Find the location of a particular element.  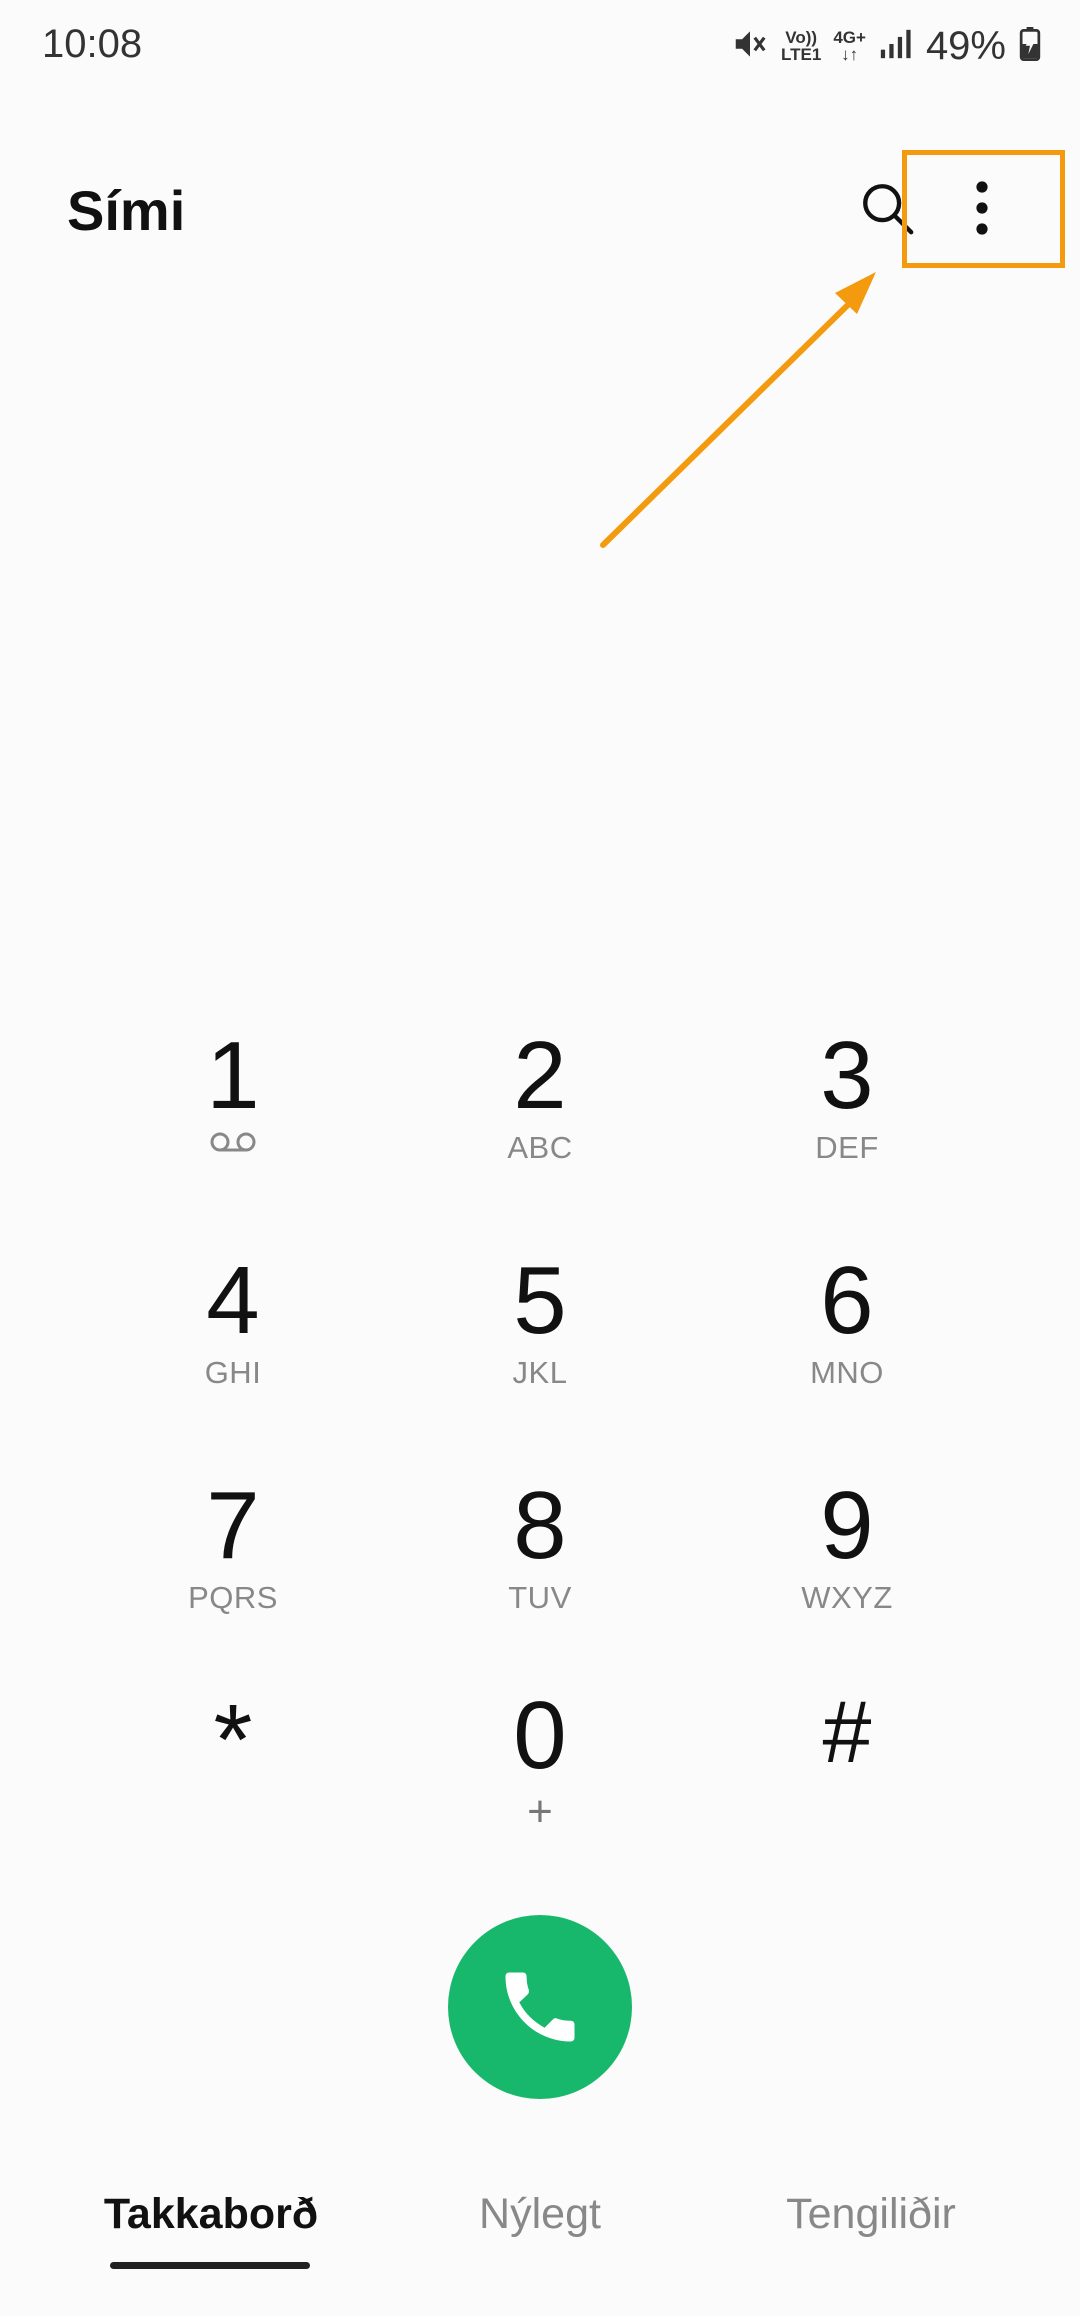

phone-icon is located at coordinates (540, 2007).